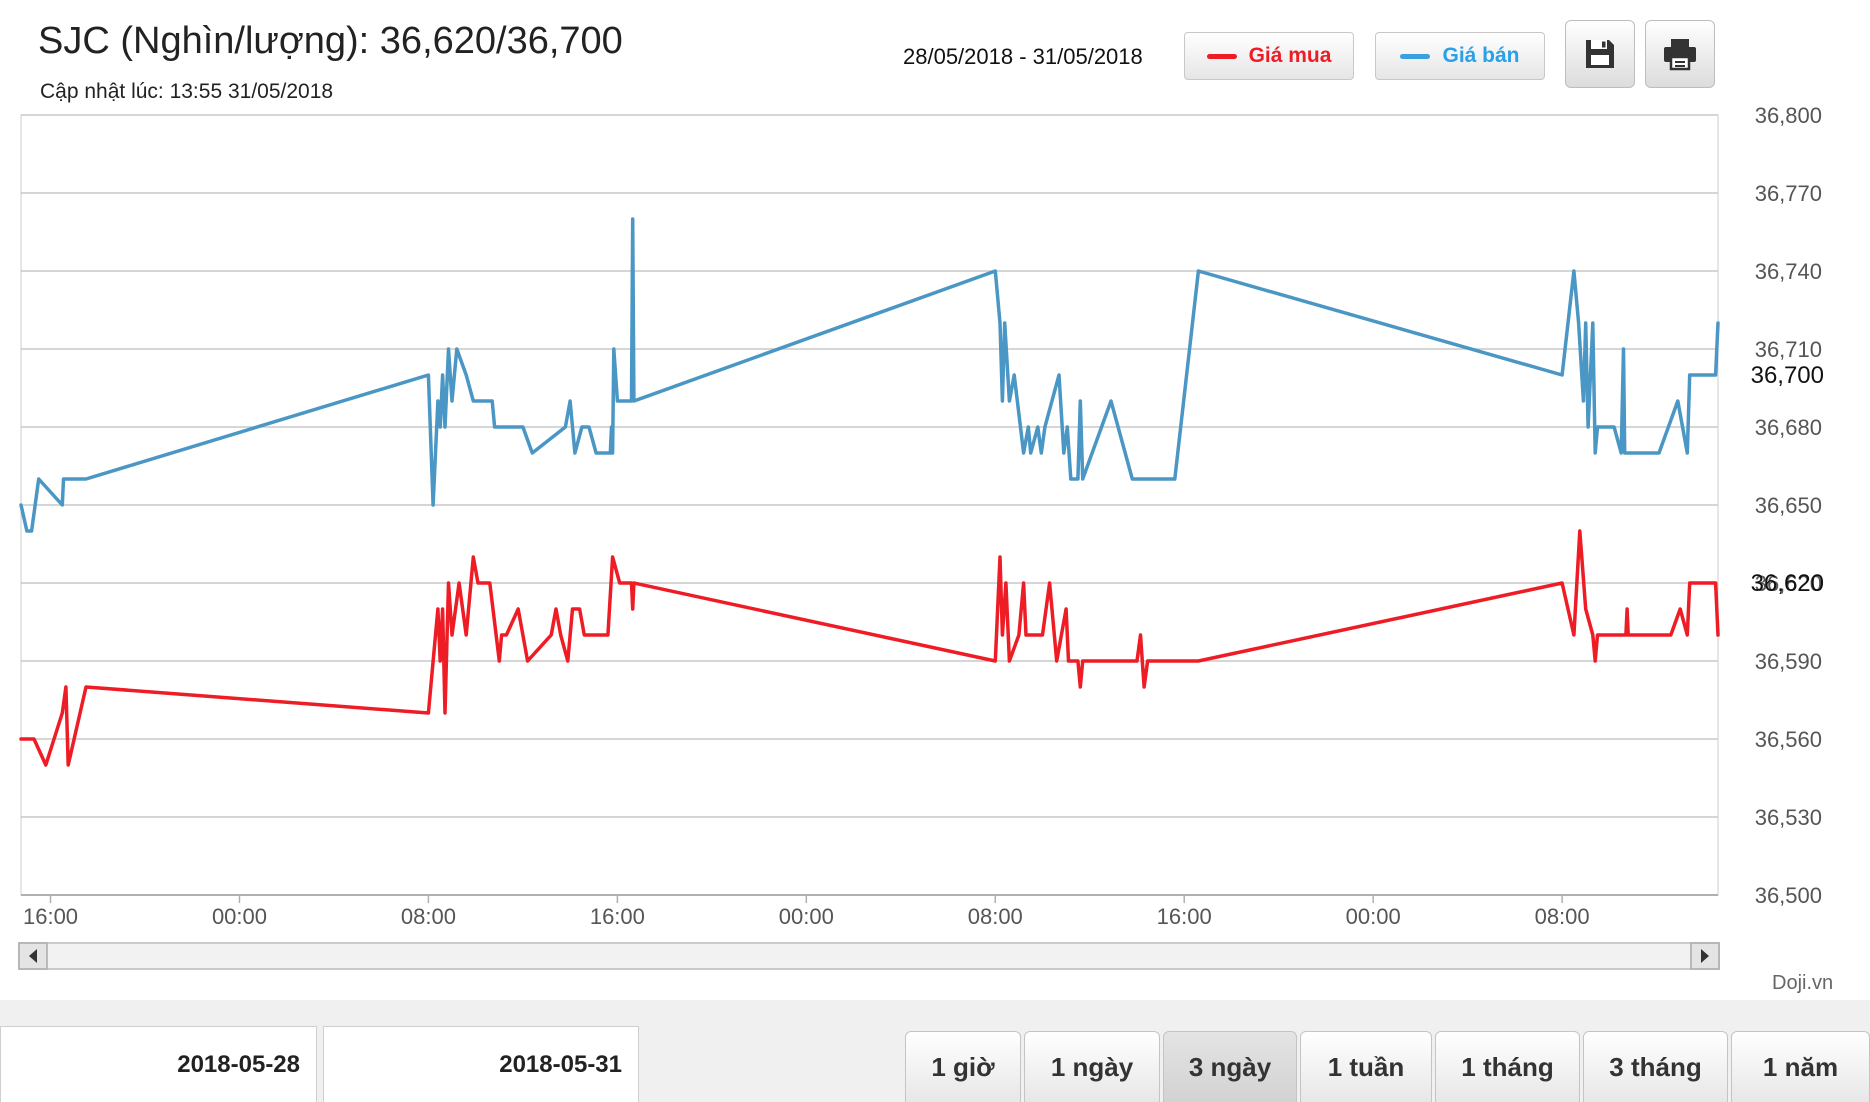  I want to click on range-button-1-hour: 1 giờ, so click(963, 1066).